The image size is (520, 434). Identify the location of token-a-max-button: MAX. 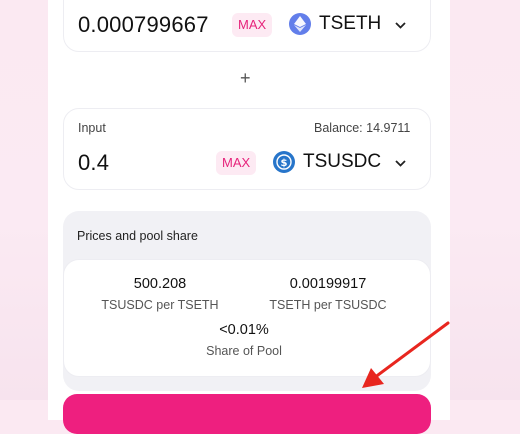
(252, 25).